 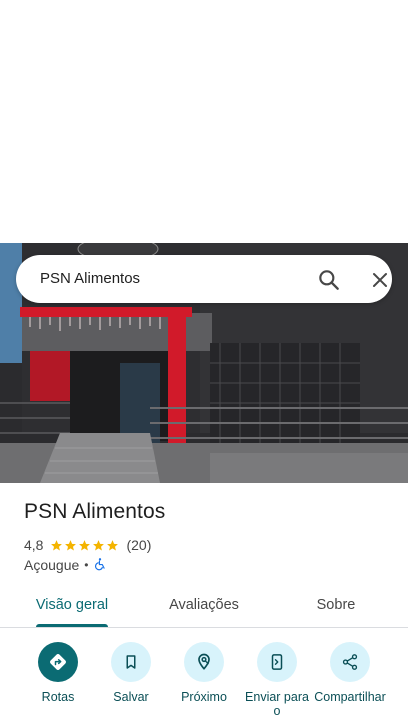 What do you see at coordinates (204, 627) in the screenshot?
I see `tabs-divider` at bounding box center [204, 627].